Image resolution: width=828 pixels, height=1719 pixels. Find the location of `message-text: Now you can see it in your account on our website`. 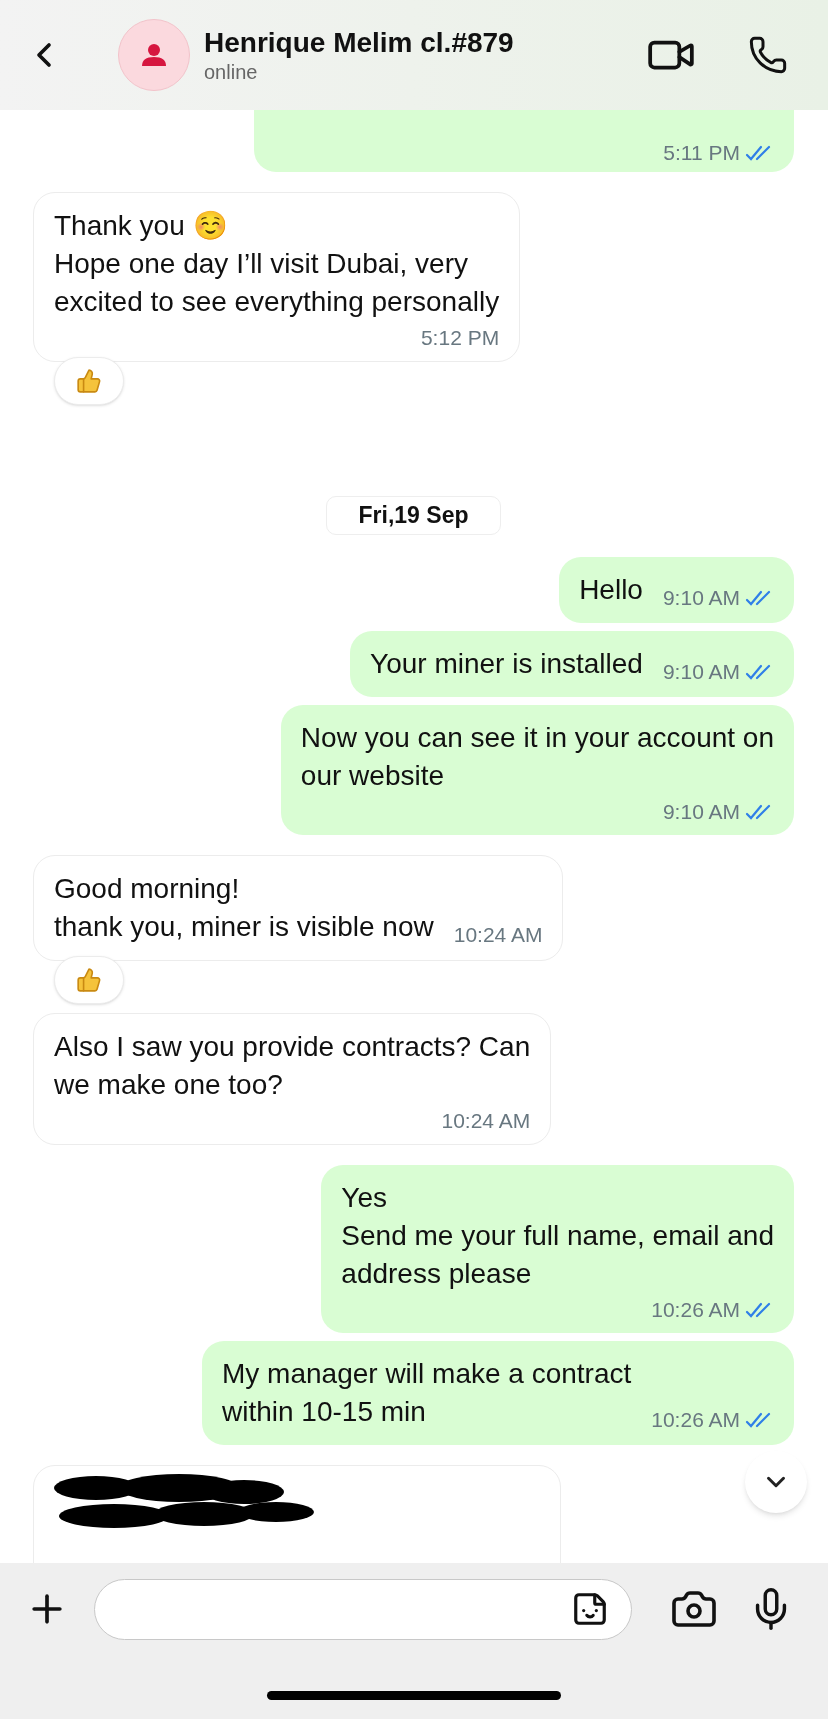

message-text: Now you can see it in your account on our website is located at coordinates (537, 757).